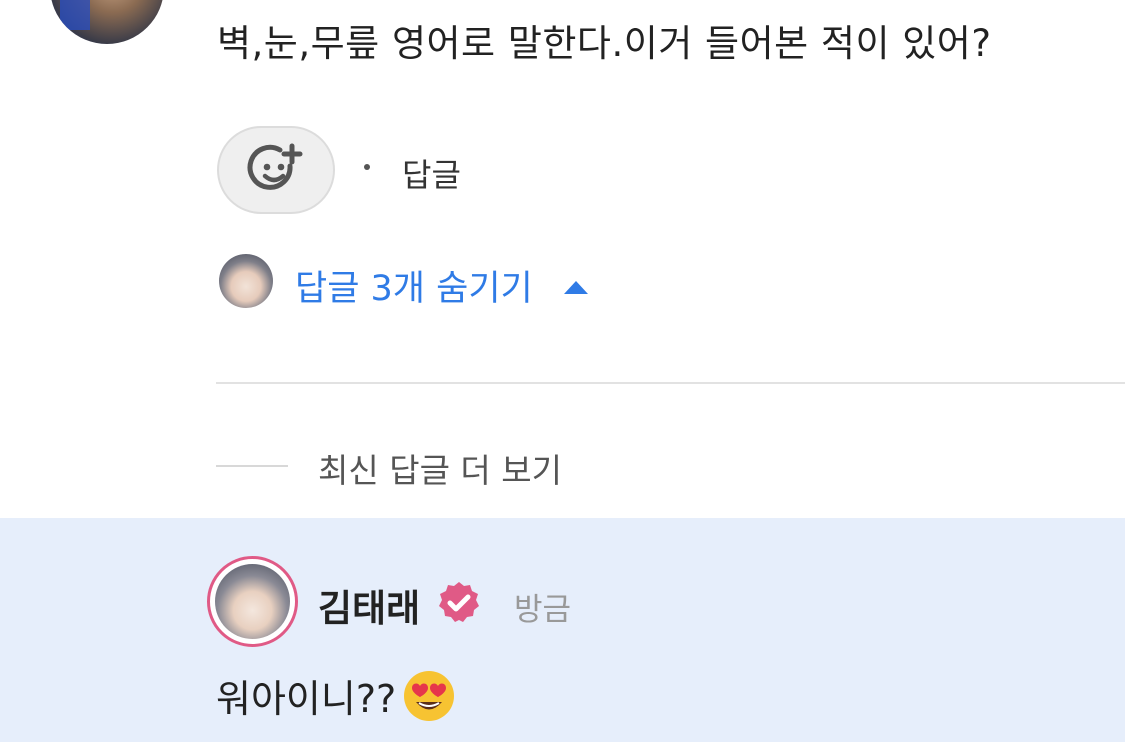 The height and width of the screenshot is (742, 1125). What do you see at coordinates (431, 173) in the screenshot?
I see `reply-button: 답글` at bounding box center [431, 173].